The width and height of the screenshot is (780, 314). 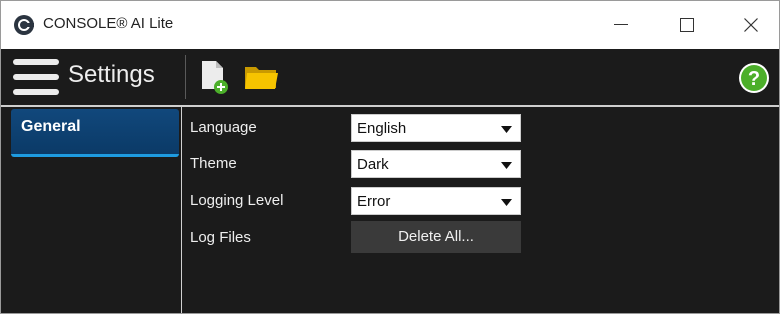 What do you see at coordinates (36, 77) in the screenshot?
I see `hamburger-menu-icon` at bounding box center [36, 77].